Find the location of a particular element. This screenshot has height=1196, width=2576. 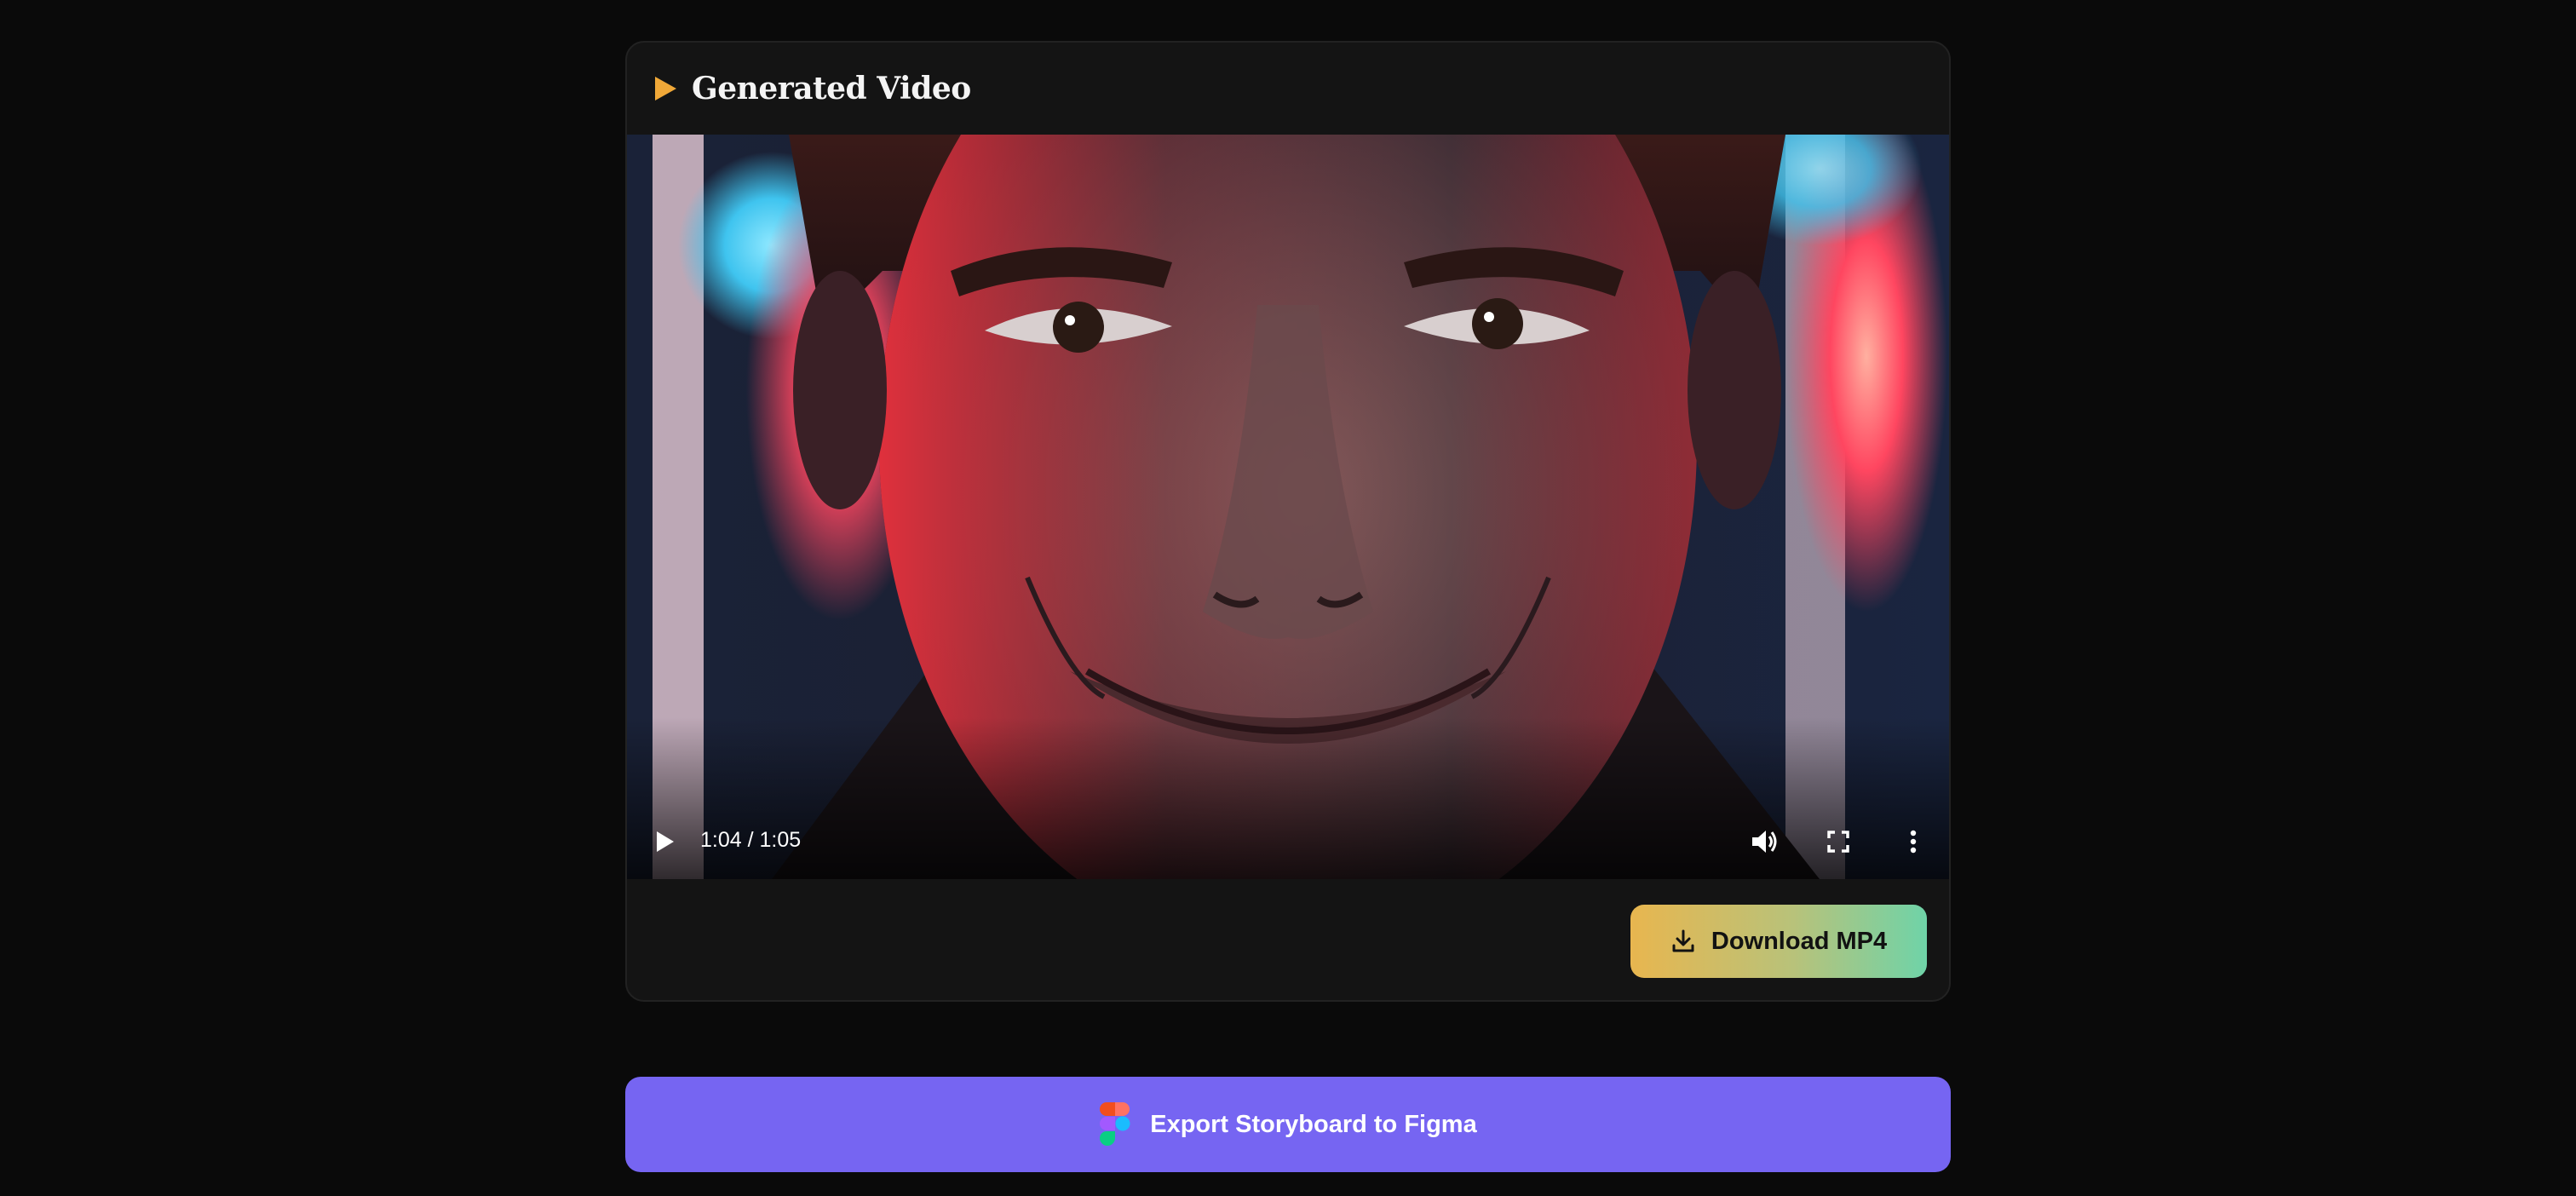

play-triangle-icon is located at coordinates (665, 89).